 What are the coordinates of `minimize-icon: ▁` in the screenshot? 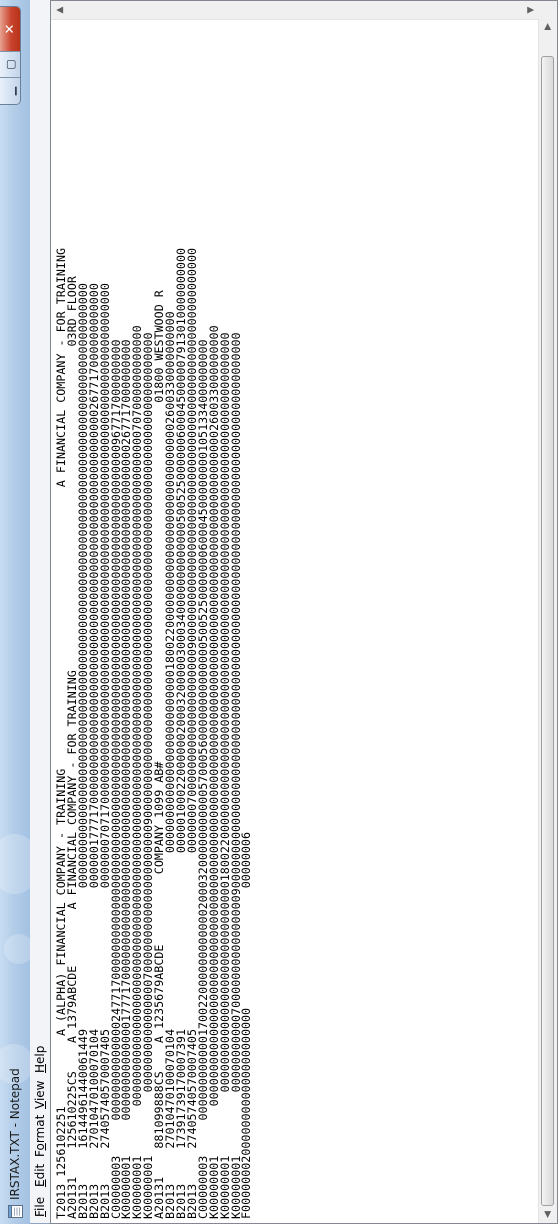 It's located at (10, 91).